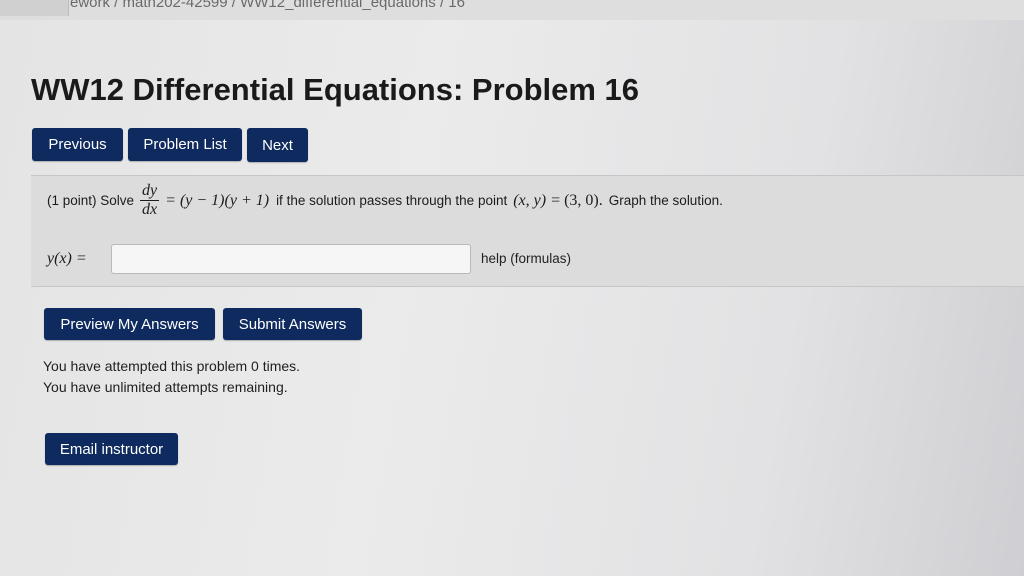 The width and height of the screenshot is (1024, 576). Describe the element at coordinates (530, 200) in the screenshot. I see `point-variables: (x, y)` at that location.